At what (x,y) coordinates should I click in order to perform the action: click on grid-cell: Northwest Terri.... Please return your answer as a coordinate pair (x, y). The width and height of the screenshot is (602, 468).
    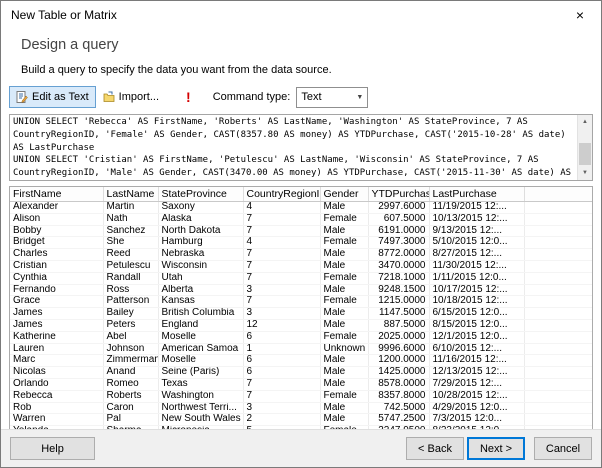
    Looking at the image, I should click on (201, 408).